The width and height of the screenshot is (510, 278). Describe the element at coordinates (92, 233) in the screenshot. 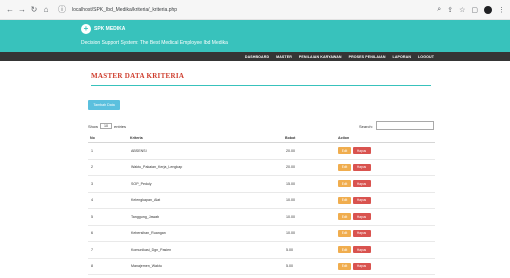

I see `cell-no: 6` at that location.